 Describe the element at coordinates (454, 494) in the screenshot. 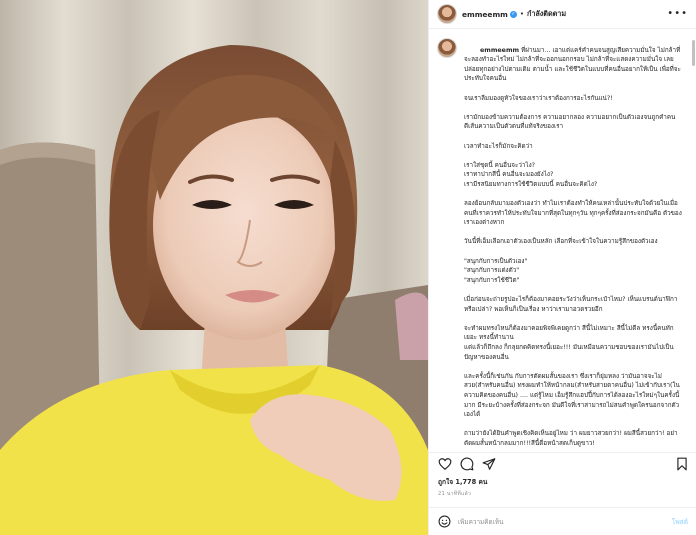

I see `post-timestamp: 21 นาทีที่แล้ว` at that location.